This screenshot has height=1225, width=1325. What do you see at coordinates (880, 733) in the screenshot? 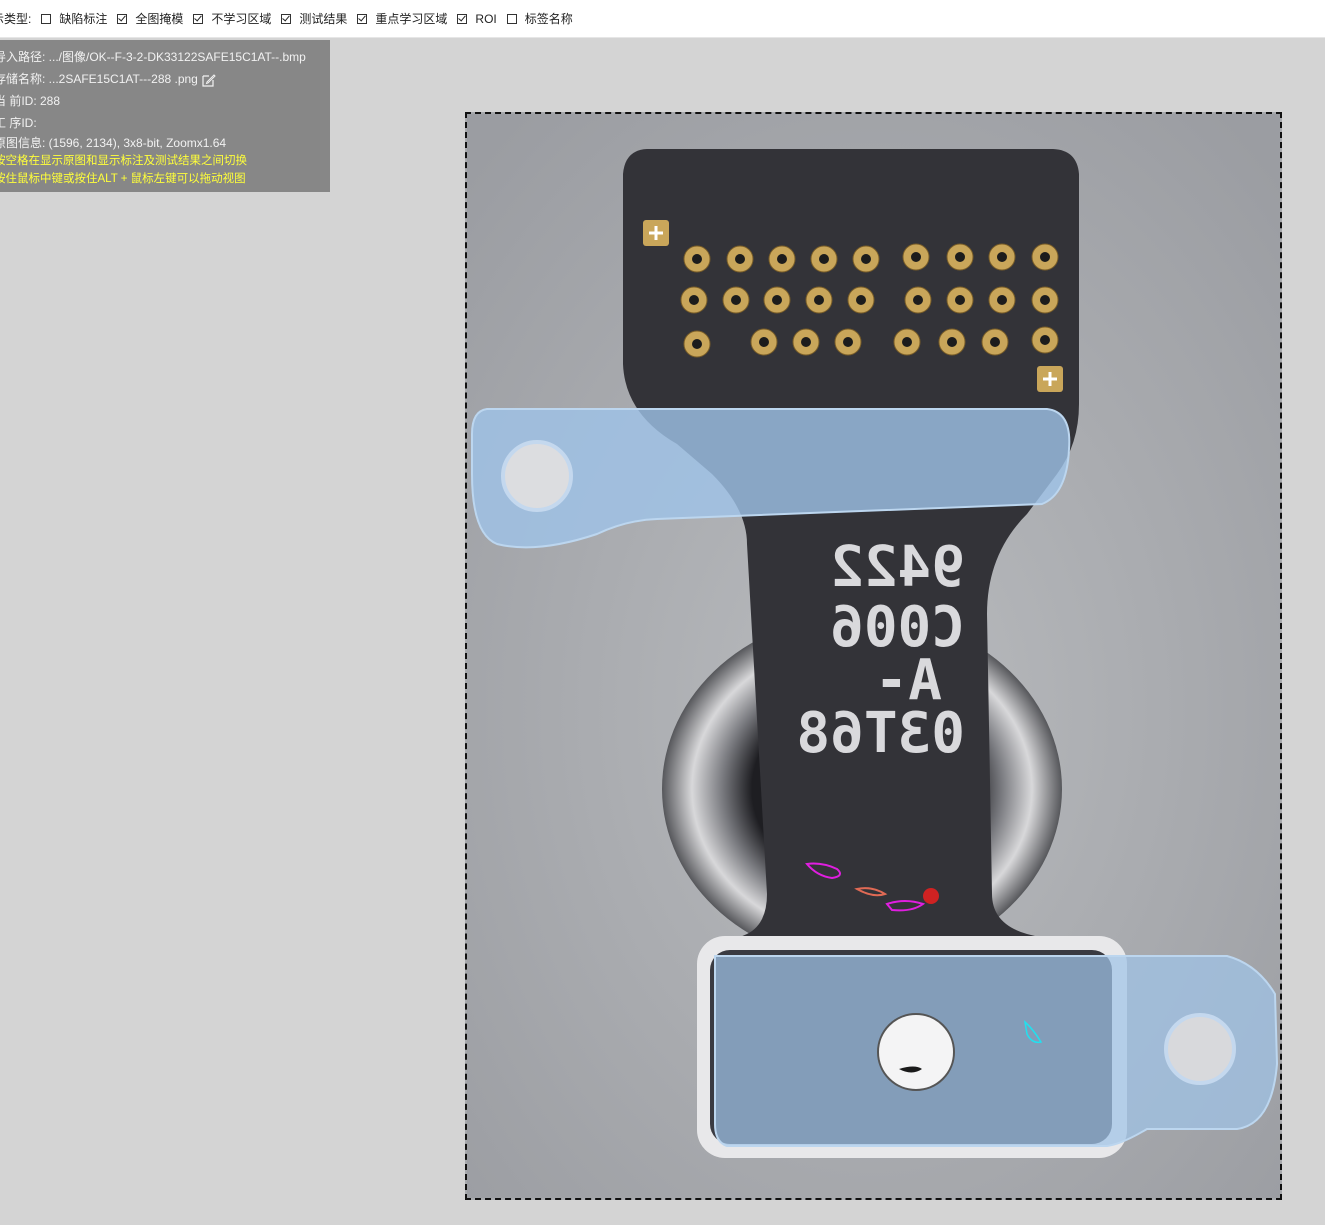
I see `marking-line-4: 03T68` at bounding box center [880, 733].